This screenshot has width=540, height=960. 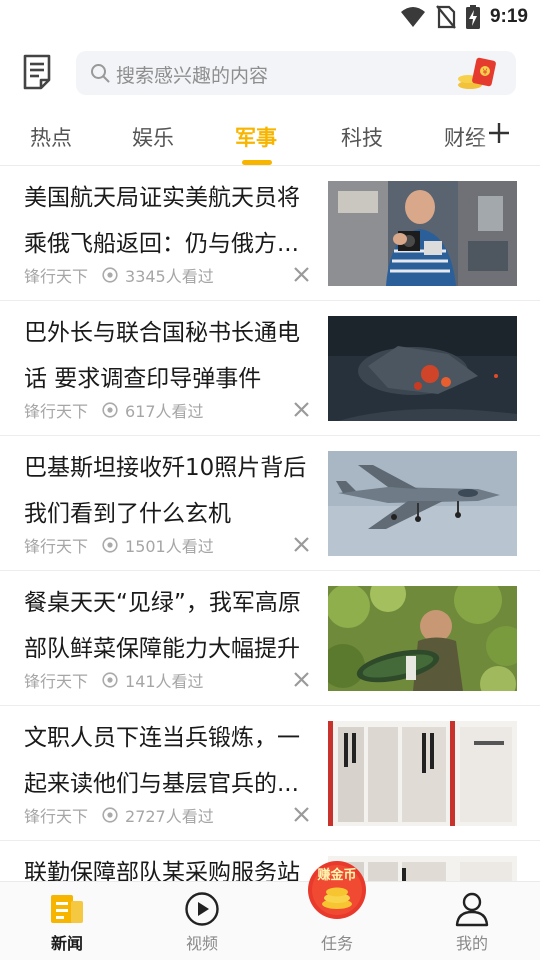 I want to click on news-meta: 锋行天下 3345人看过, so click(x=119, y=275).